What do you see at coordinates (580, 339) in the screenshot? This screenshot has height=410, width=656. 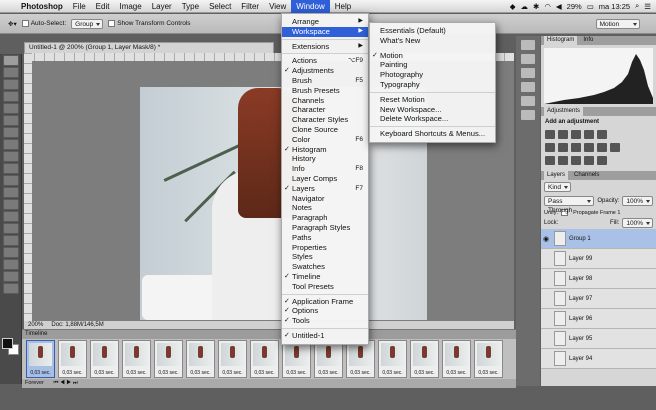 I see `layer-name: Layer 95` at bounding box center [580, 339].